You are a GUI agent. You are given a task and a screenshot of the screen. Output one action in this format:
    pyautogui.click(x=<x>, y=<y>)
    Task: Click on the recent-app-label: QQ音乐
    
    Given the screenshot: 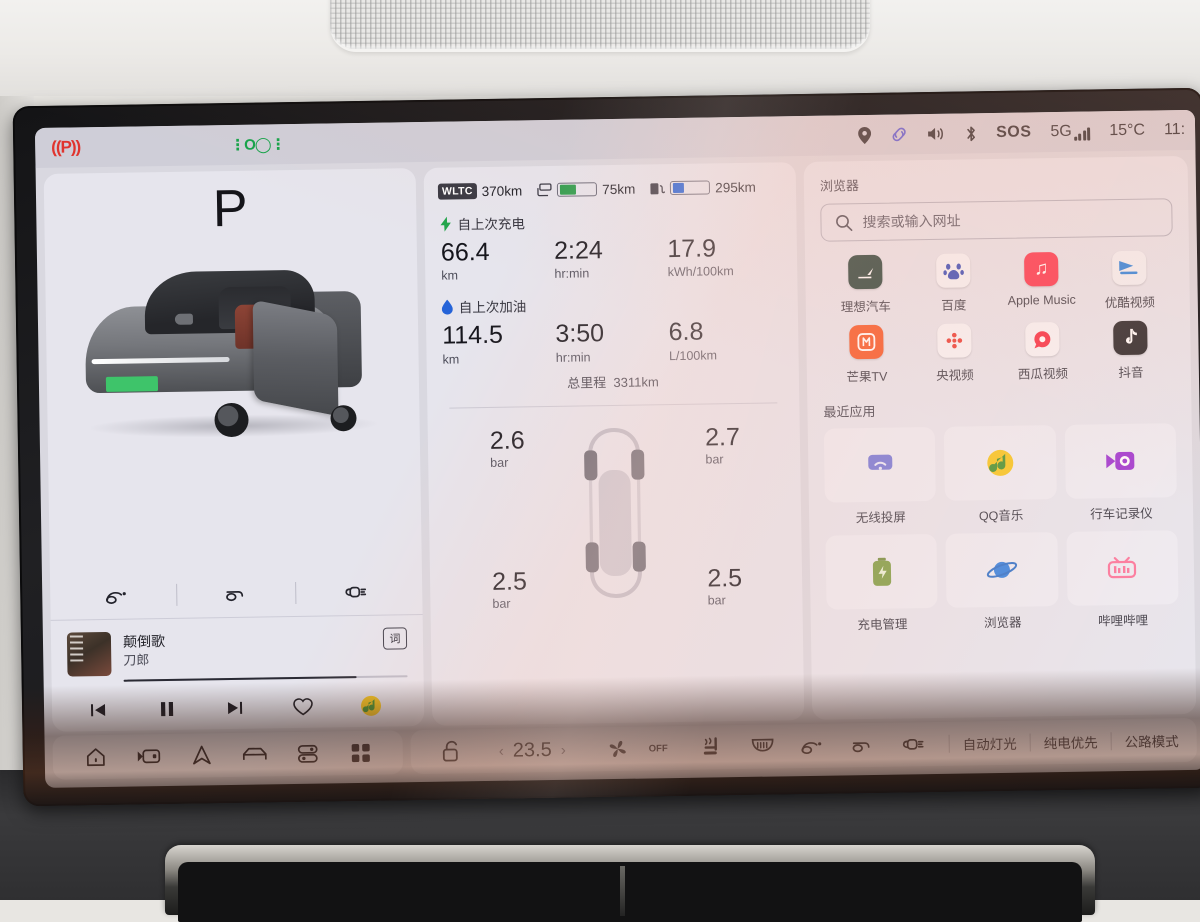 What is the action you would take?
    pyautogui.click(x=1001, y=514)
    